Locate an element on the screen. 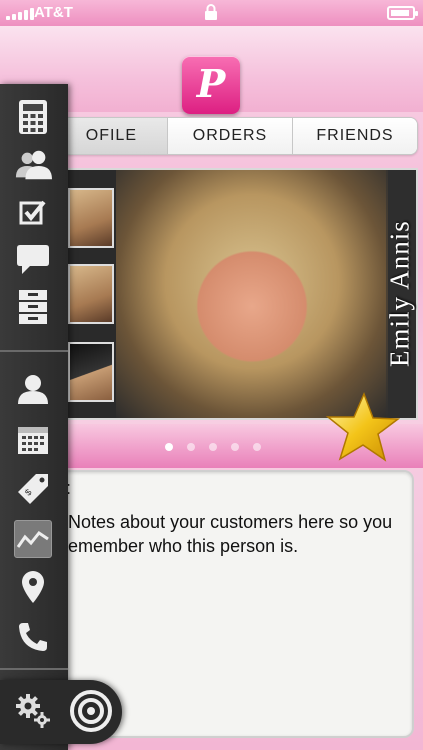 The image size is (423, 750). app-logo: P is located at coordinates (211, 85).